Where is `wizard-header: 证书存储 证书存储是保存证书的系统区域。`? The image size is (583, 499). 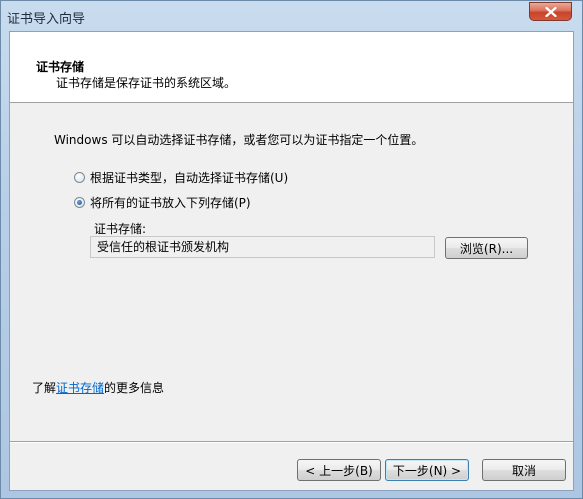 wizard-header: 证书存储 证书存储是保存证书的系统区域。 is located at coordinates (291, 67).